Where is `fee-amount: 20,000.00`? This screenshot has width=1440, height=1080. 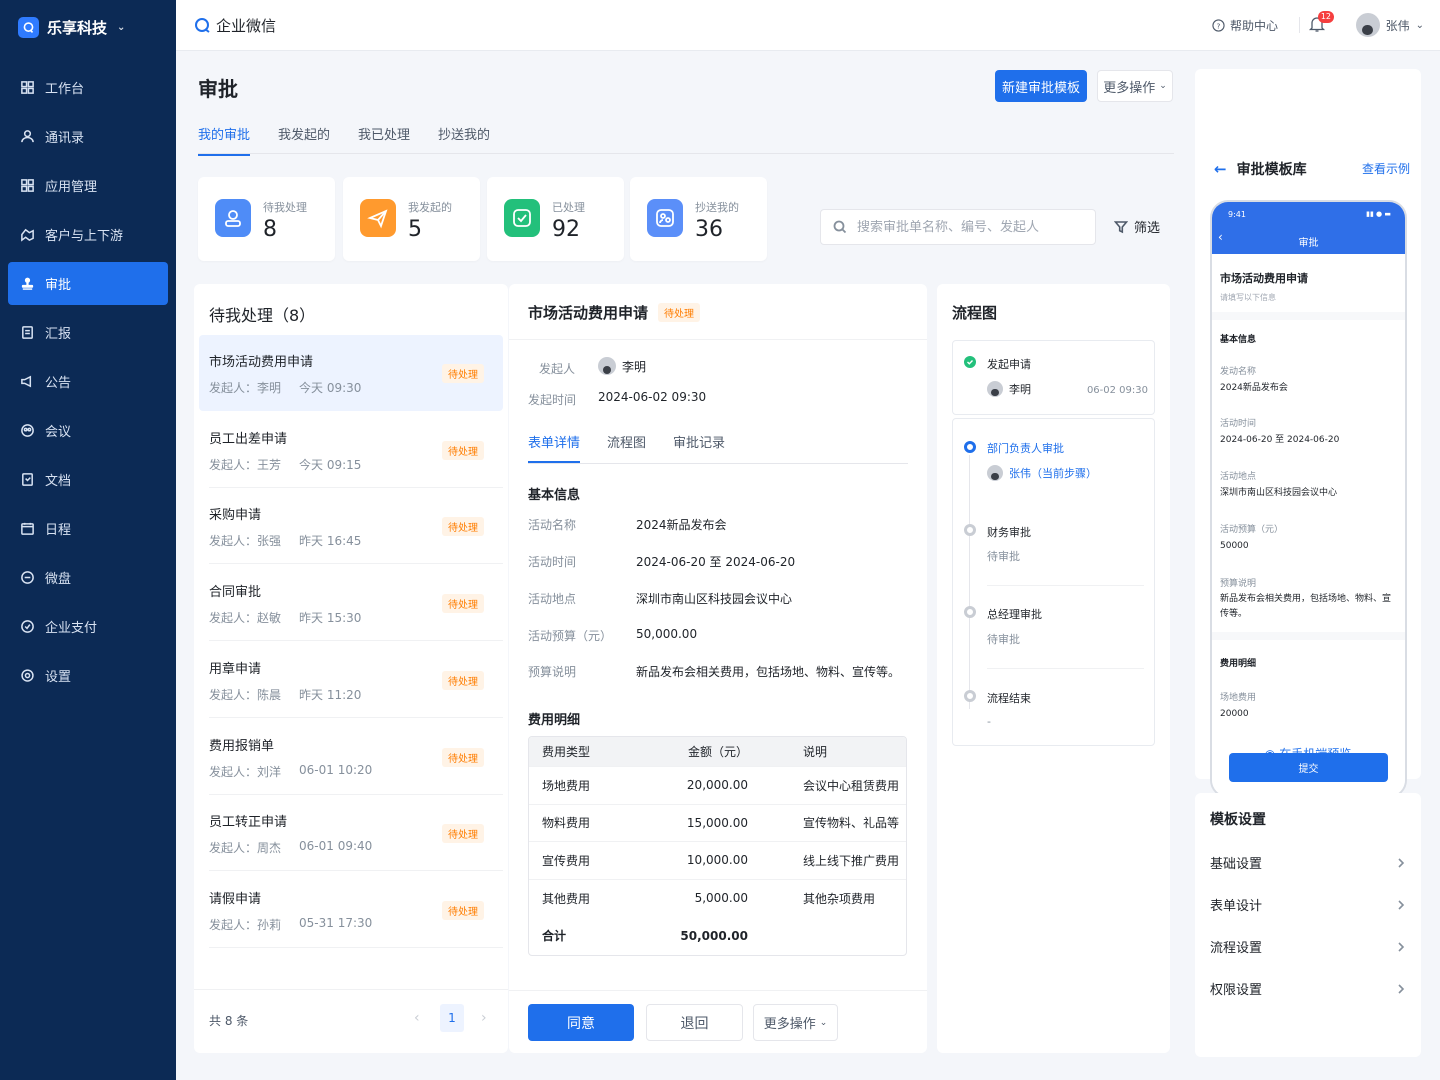 fee-amount: 20,000.00 is located at coordinates (717, 785).